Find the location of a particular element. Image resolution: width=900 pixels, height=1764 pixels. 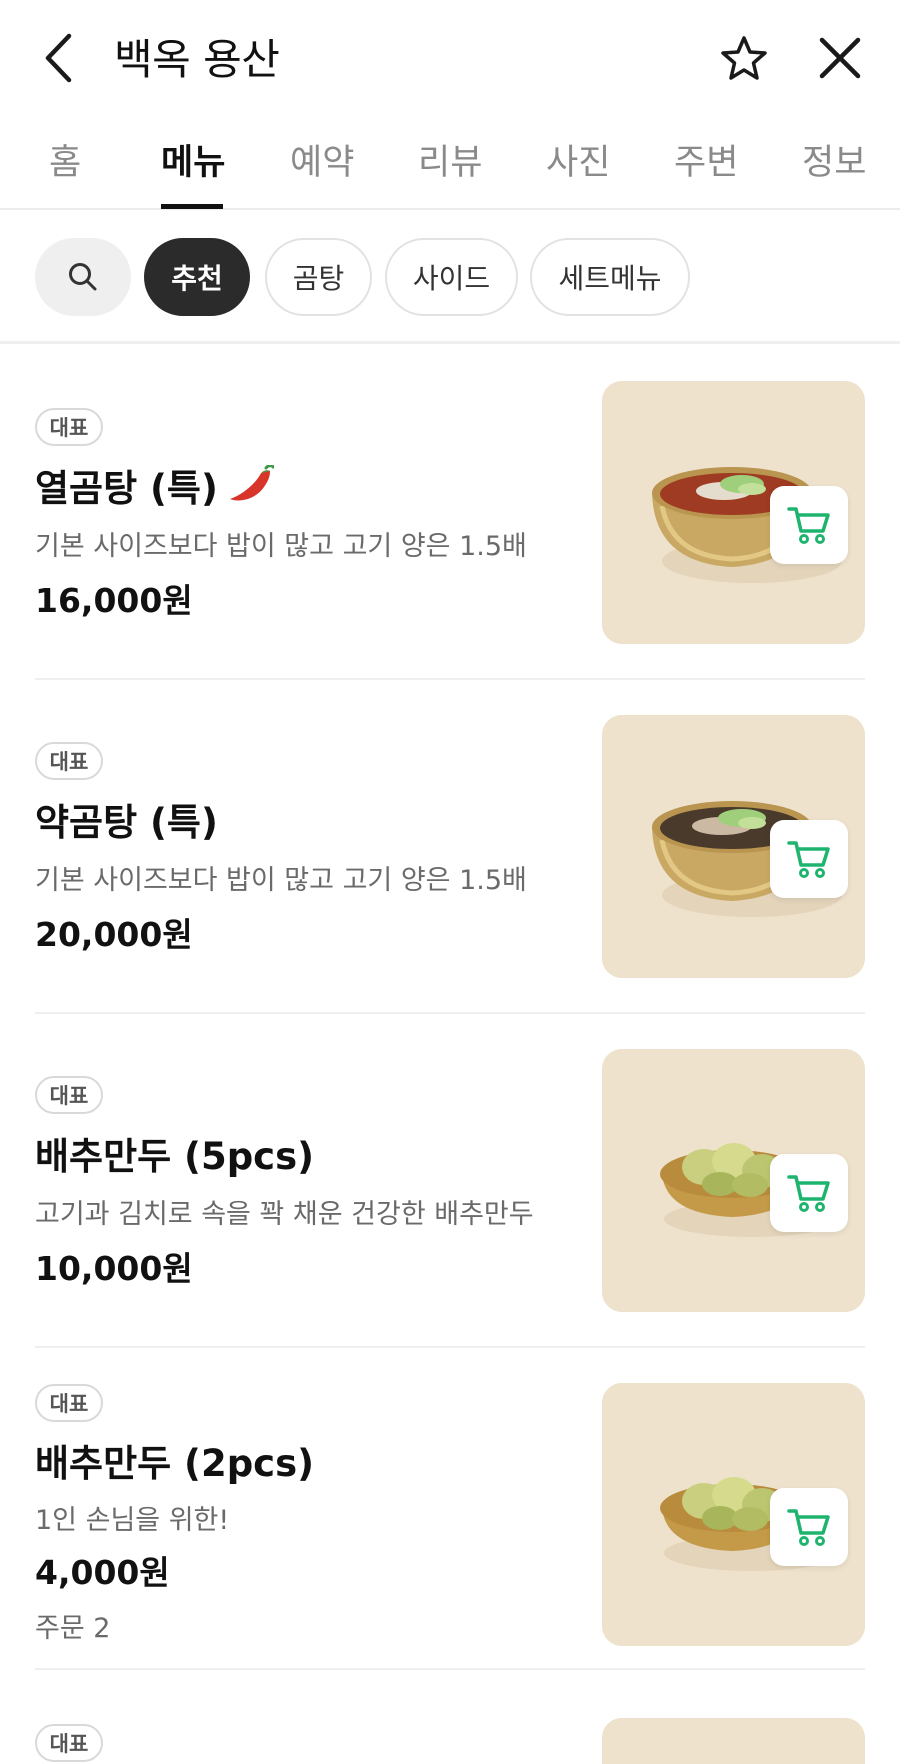

star-outline-icon is located at coordinates (744, 58).